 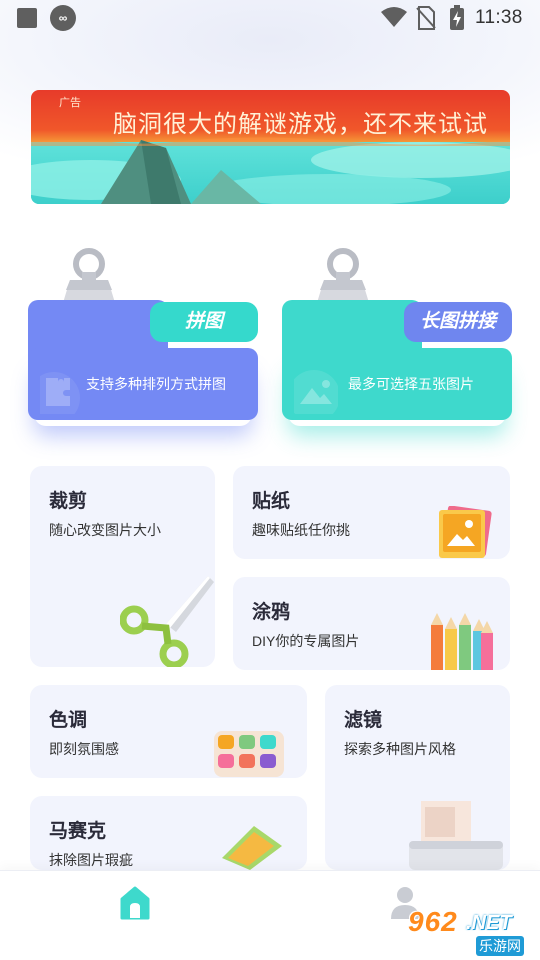 What do you see at coordinates (458, 322) in the screenshot?
I see `folder-label-long-image: 长图拼接` at bounding box center [458, 322].